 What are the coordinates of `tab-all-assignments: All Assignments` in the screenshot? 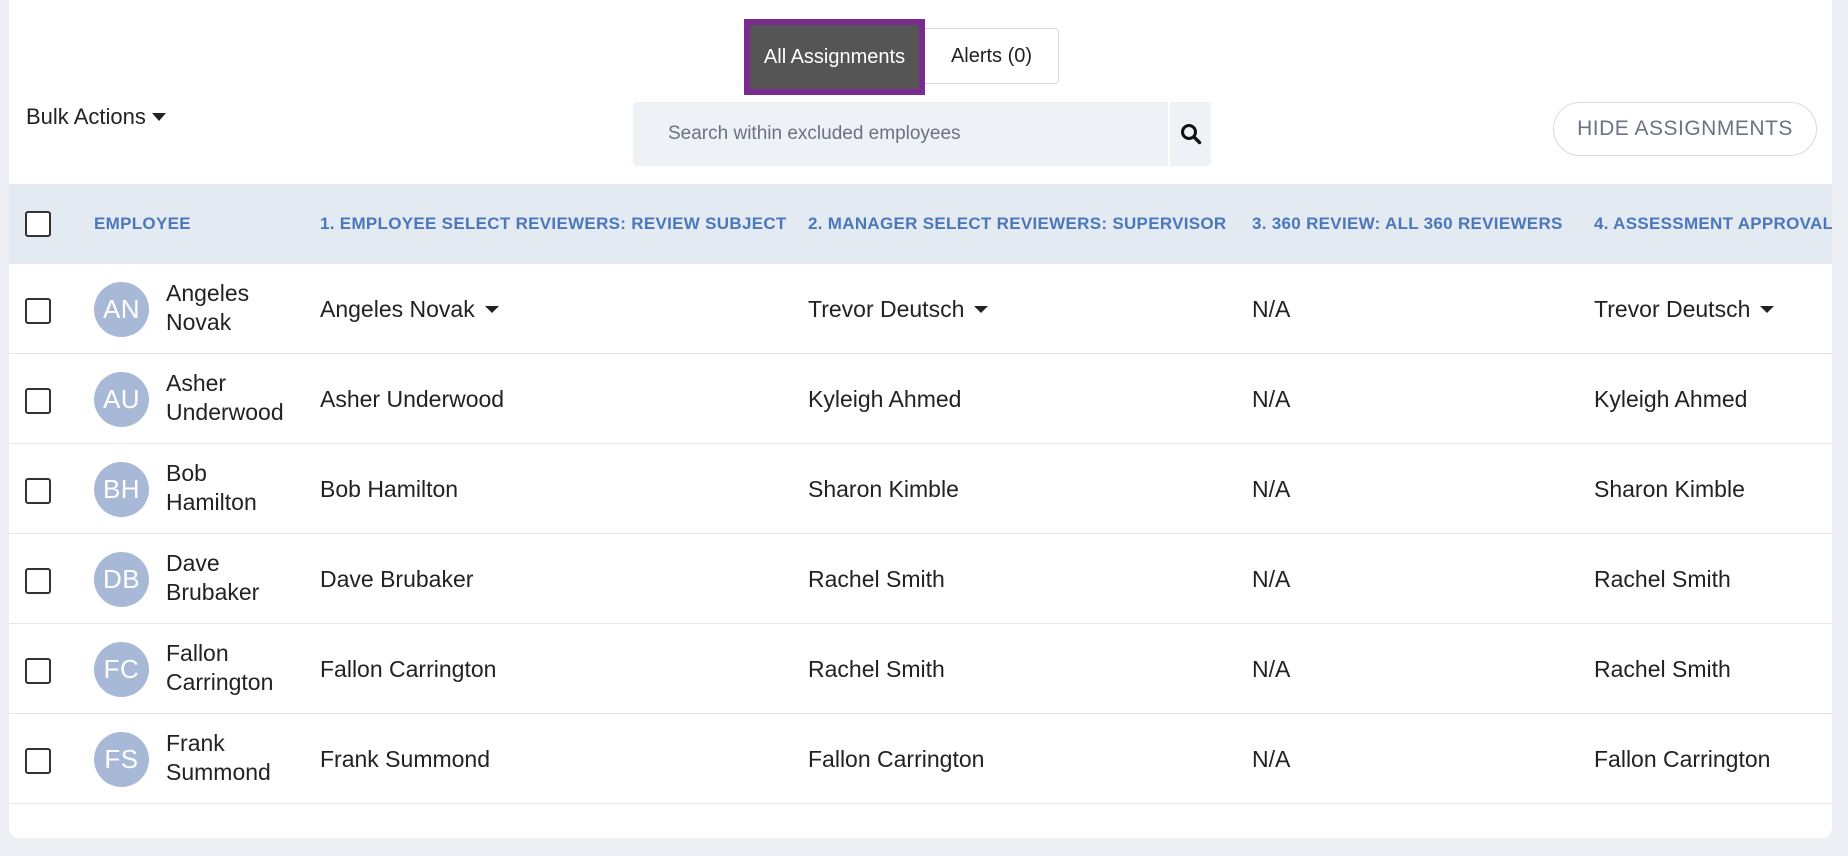 It's located at (834, 57).